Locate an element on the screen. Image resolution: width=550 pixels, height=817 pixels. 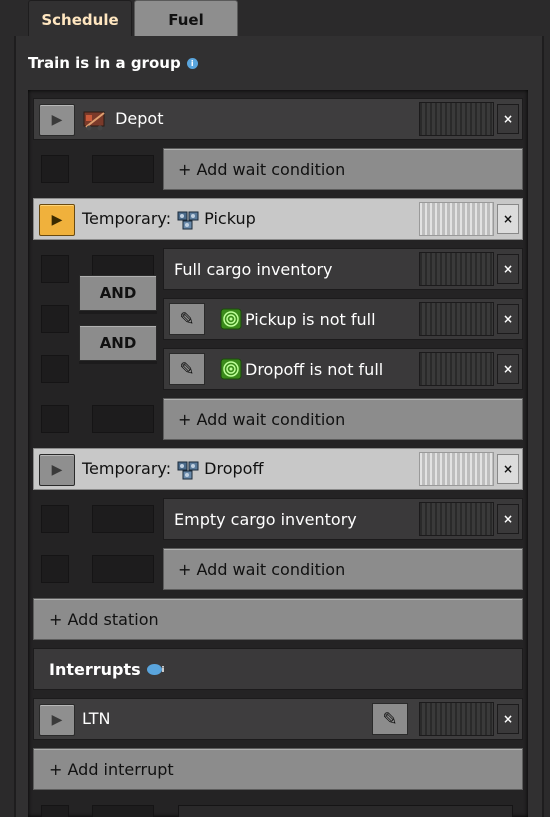
group-heading: Train is in a group i is located at coordinates (113, 63).